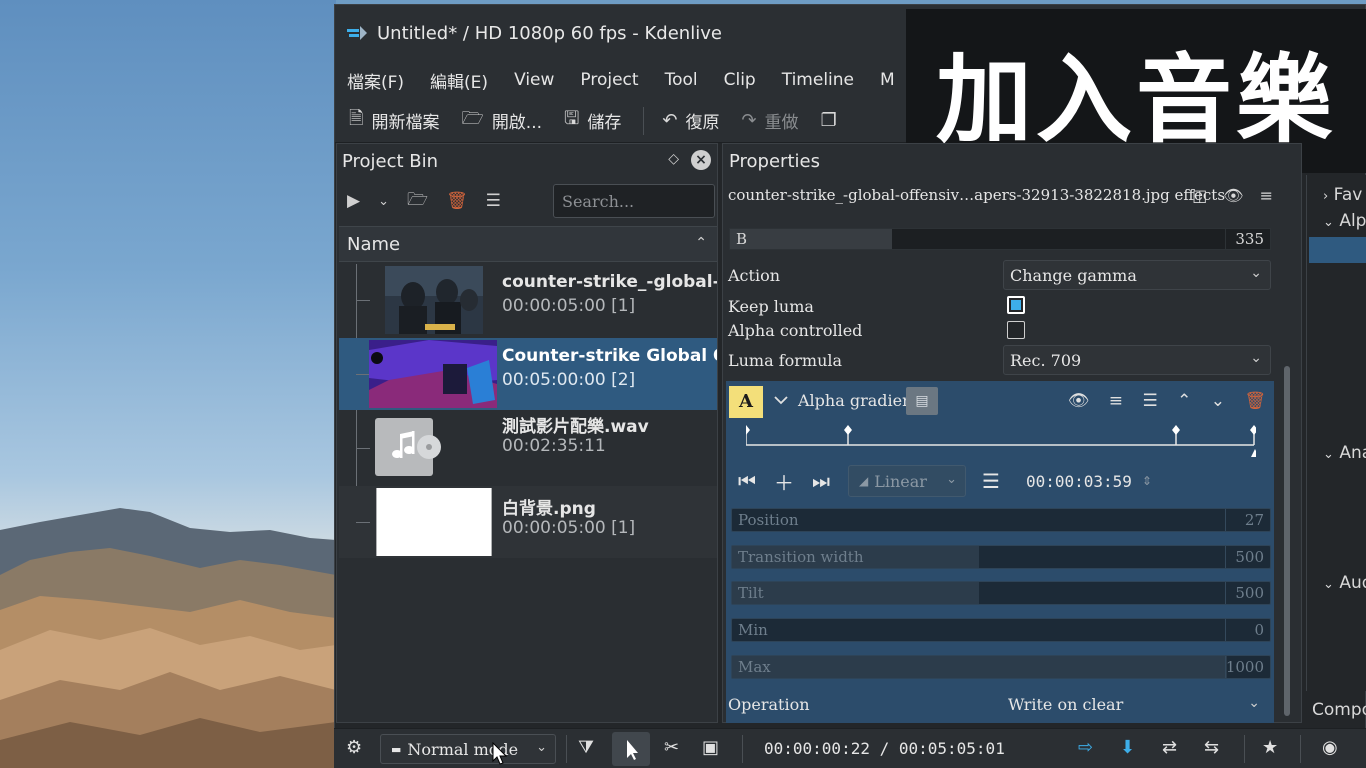 This screenshot has height=768, width=1366. I want to click on previous-keyframe-icon: ⏮︎, so click(747, 481).